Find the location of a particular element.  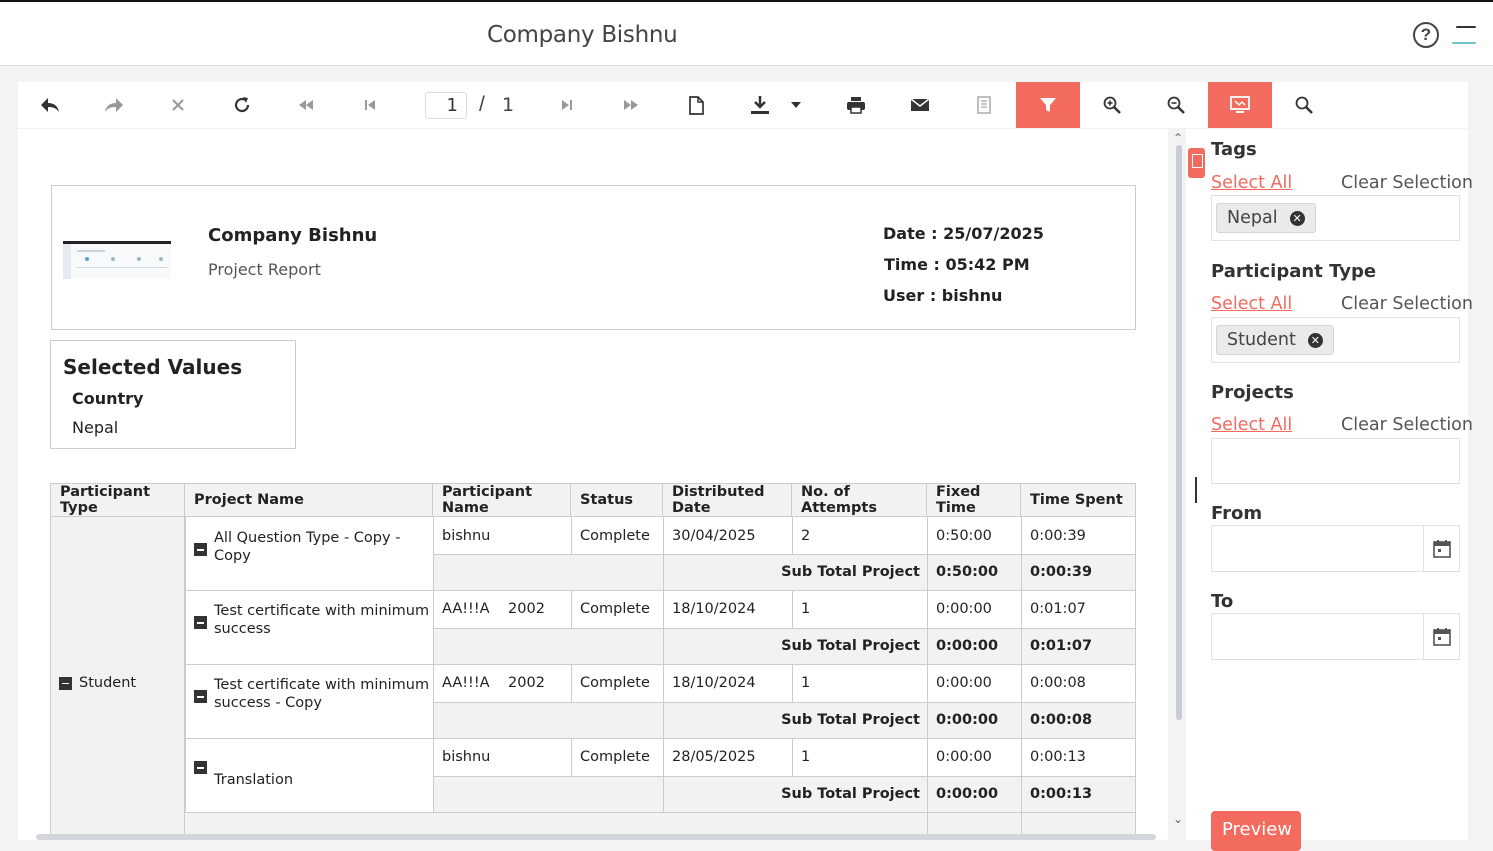

selected-values-key: Country is located at coordinates (108, 398).